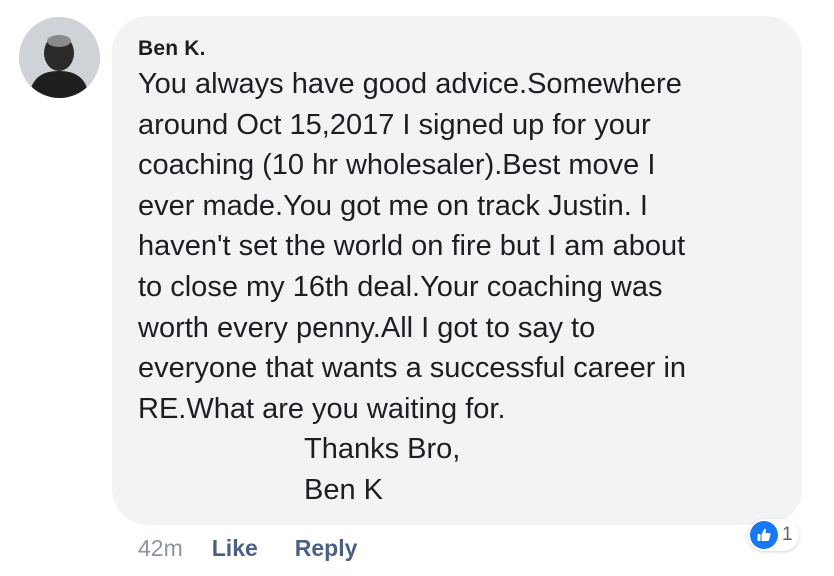 The height and width of the screenshot is (576, 834). What do you see at coordinates (343, 489) in the screenshot?
I see `comment-signoff-name: Ben K` at bounding box center [343, 489].